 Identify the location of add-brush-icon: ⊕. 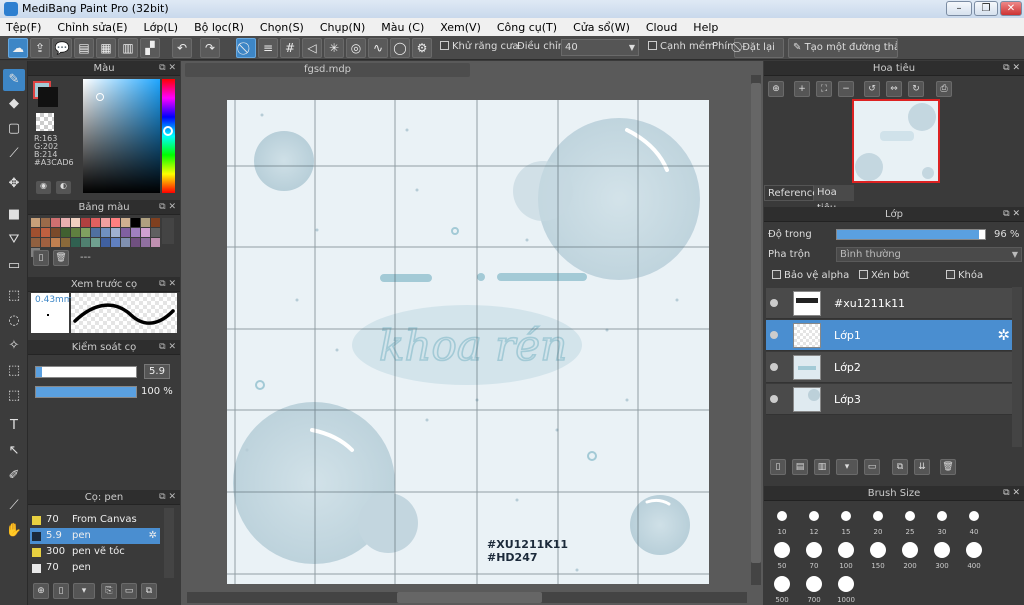
(41, 591).